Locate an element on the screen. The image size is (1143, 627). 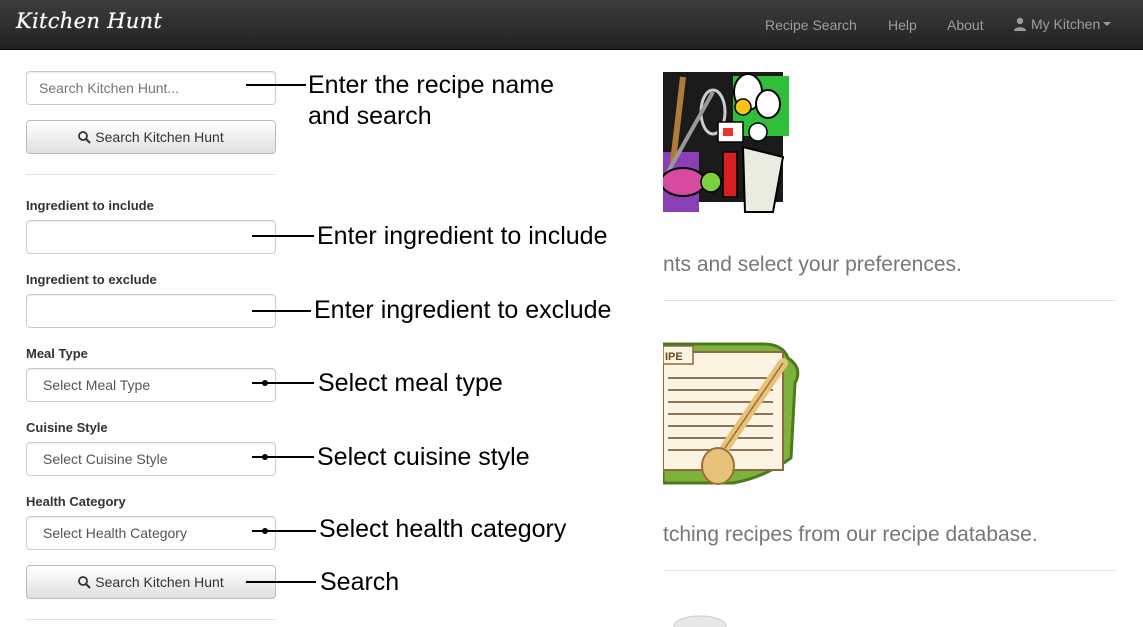
step1-description: nts and select your preferences. is located at coordinates (812, 264).